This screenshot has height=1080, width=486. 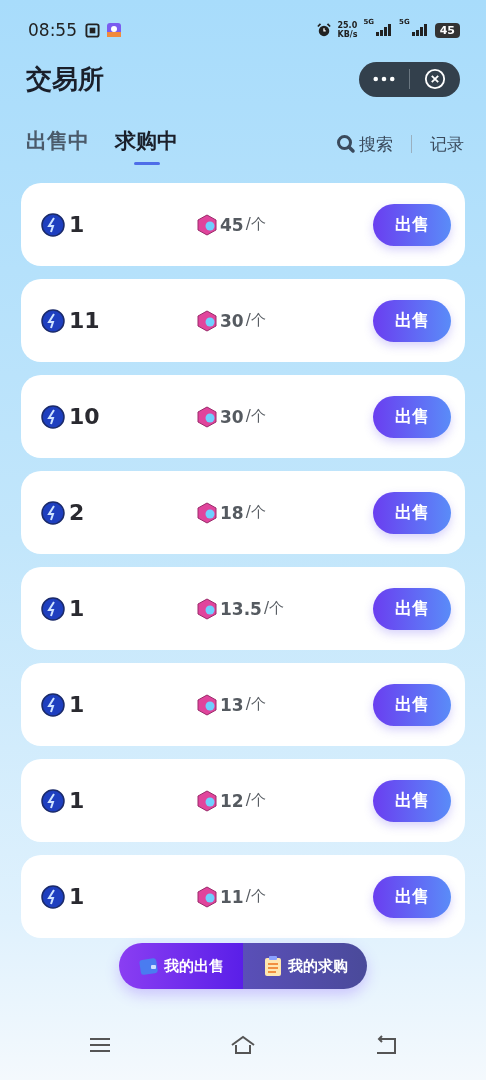 I want to click on search-icon, so click(x=346, y=144).